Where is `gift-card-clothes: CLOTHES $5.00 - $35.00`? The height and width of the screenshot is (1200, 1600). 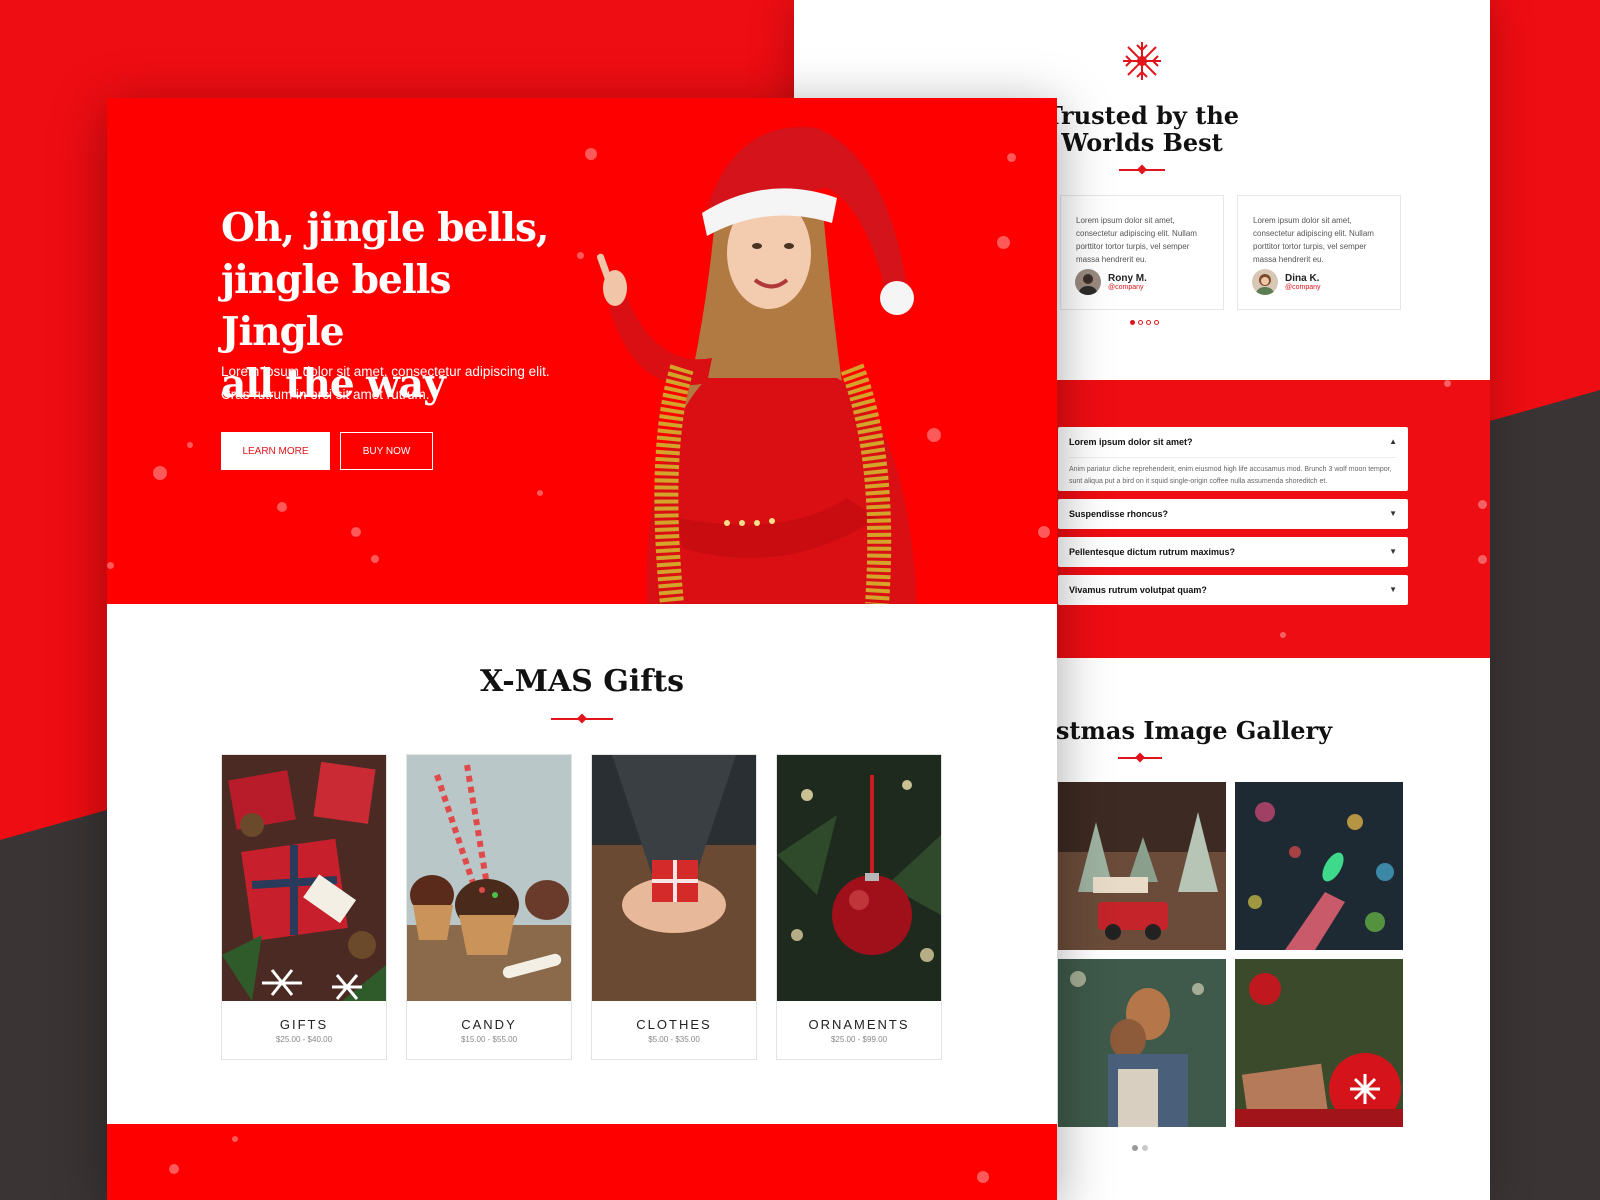 gift-card-clothes: CLOTHES $5.00 - $35.00 is located at coordinates (674, 907).